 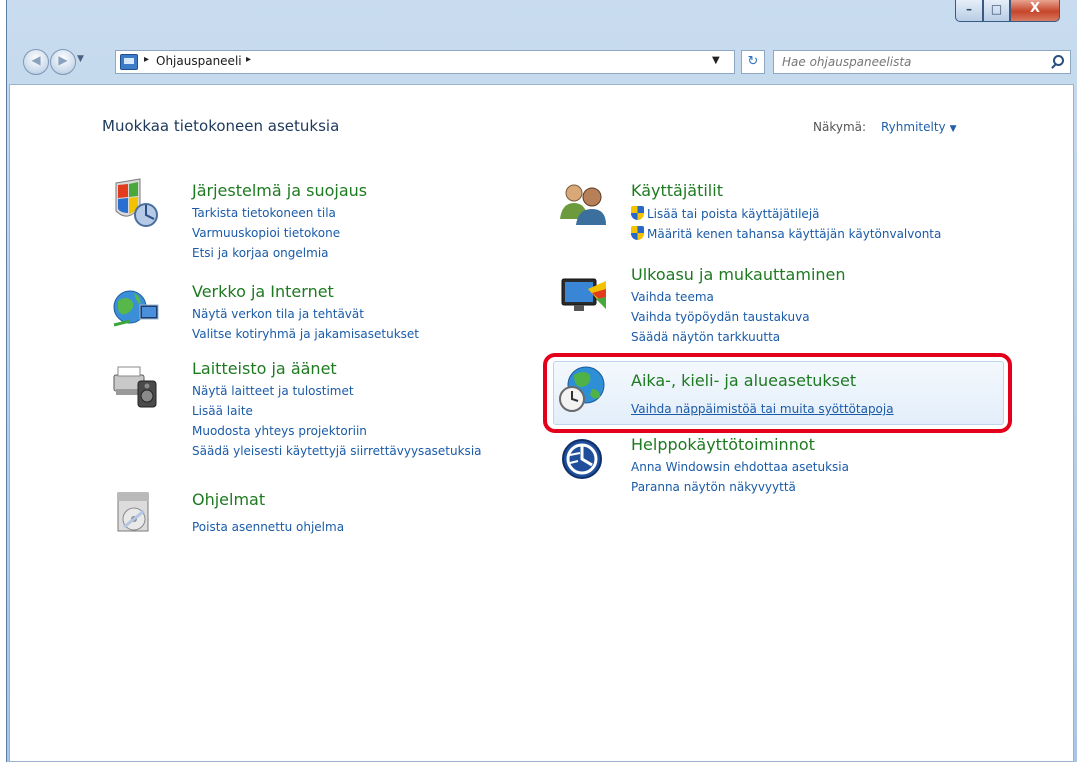 I want to click on view-by-dropdown: Ryhmitelty ▼, so click(x=919, y=127).